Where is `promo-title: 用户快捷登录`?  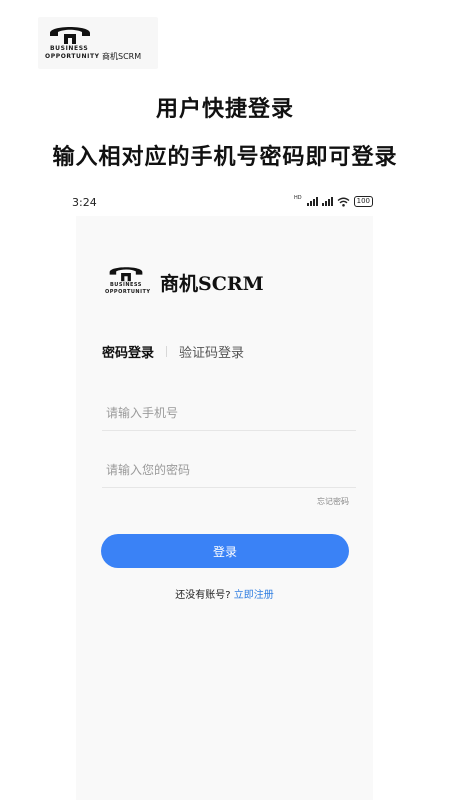 promo-title: 用户快捷登录 is located at coordinates (224, 109).